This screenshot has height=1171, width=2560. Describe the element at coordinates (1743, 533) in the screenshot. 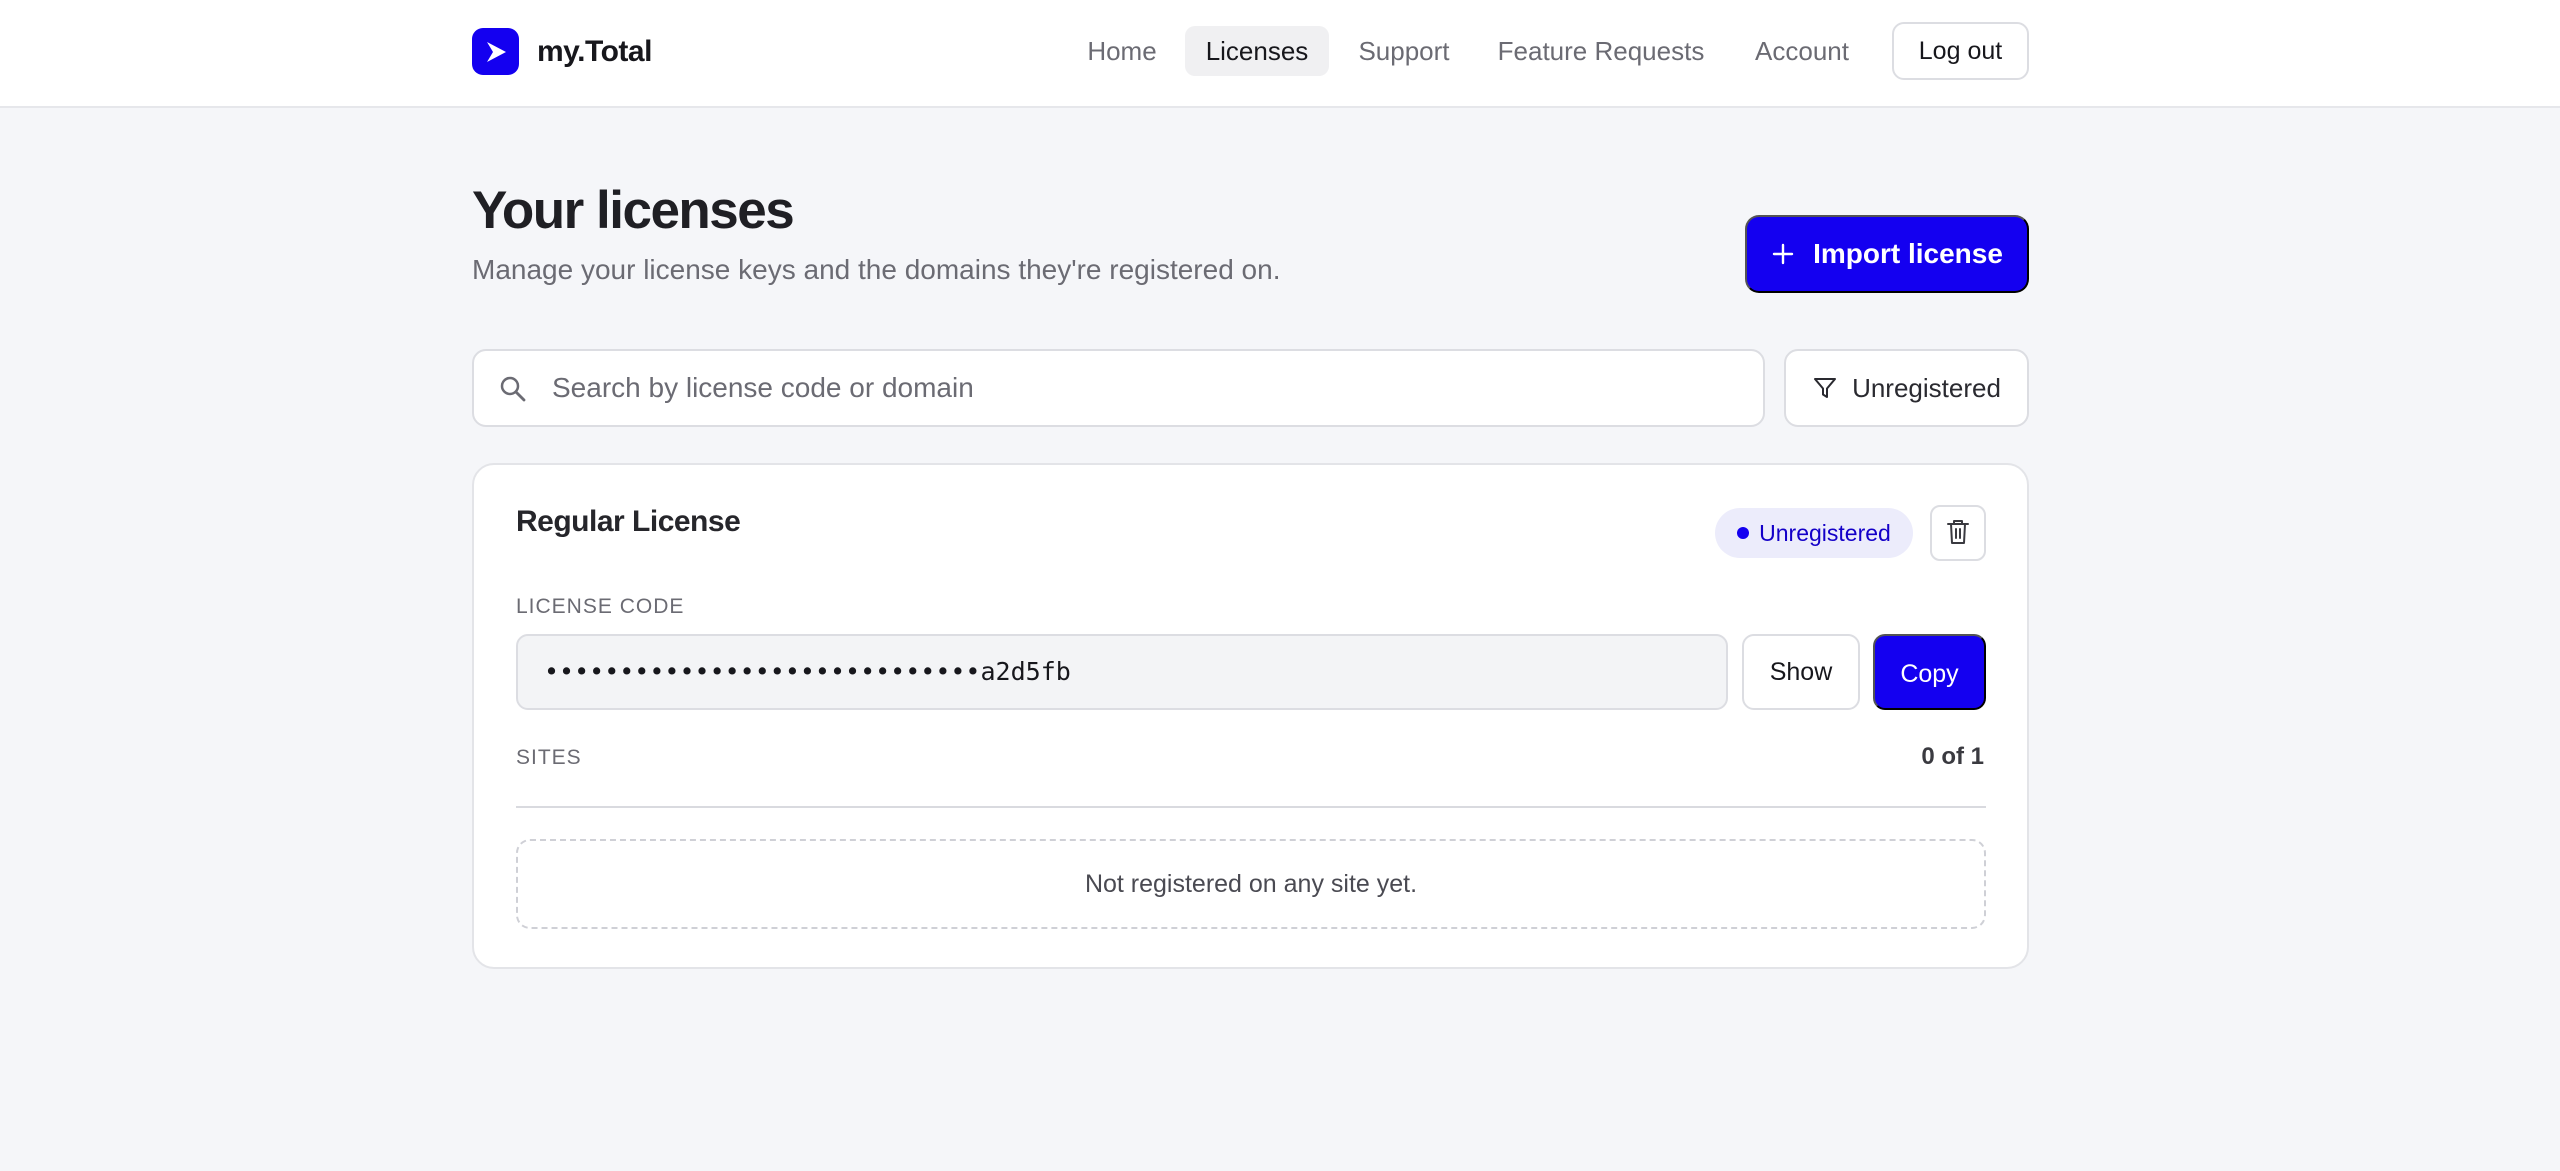

I see `status-dot` at that location.